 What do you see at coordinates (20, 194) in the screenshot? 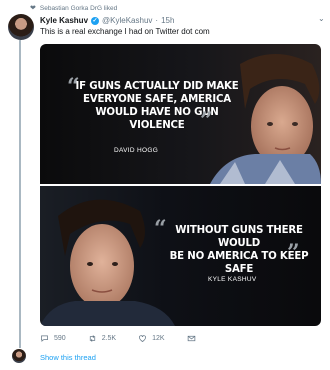
I see `thread-line` at bounding box center [20, 194].